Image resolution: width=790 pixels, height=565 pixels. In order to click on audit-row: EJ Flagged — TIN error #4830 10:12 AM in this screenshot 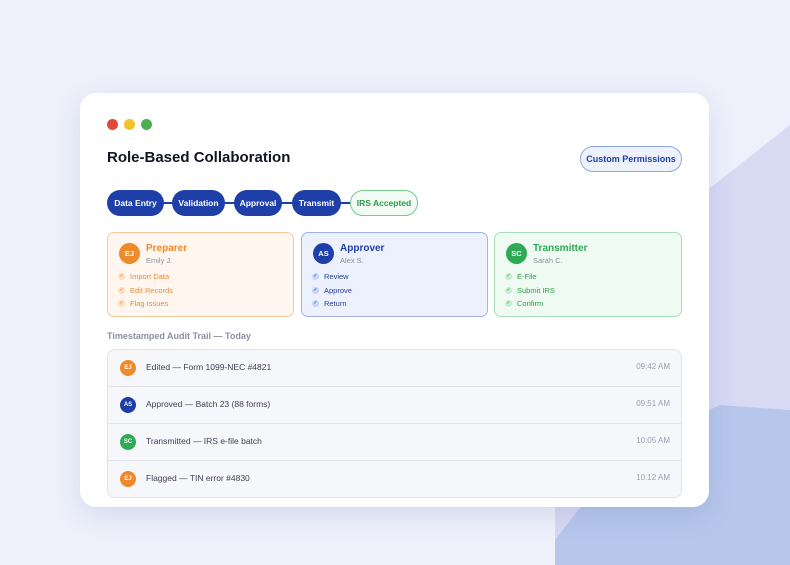, I will do `click(394, 479)`.